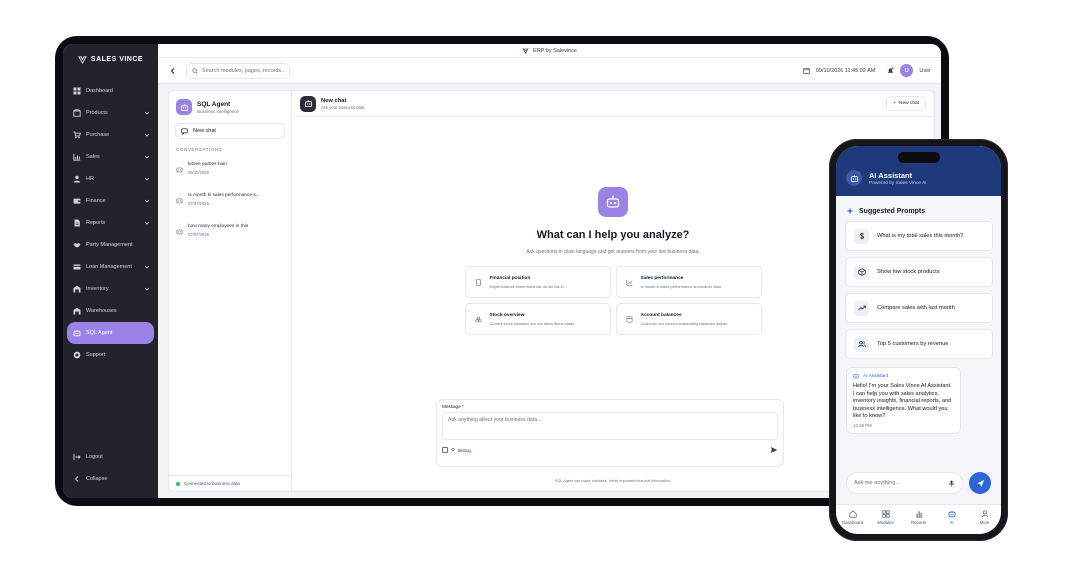 Image resolution: width=1080 pixels, height=572 pixels. Describe the element at coordinates (110, 457) in the screenshot. I see `logout-button: Logout` at that location.